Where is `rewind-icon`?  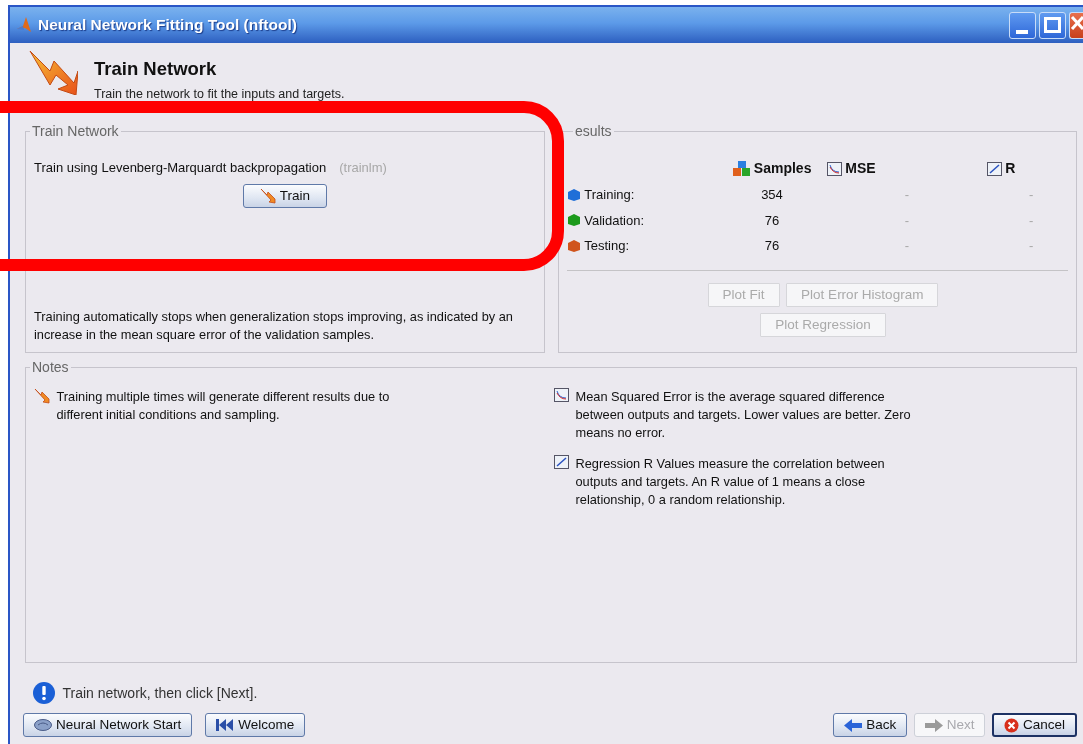 rewind-icon is located at coordinates (225, 725).